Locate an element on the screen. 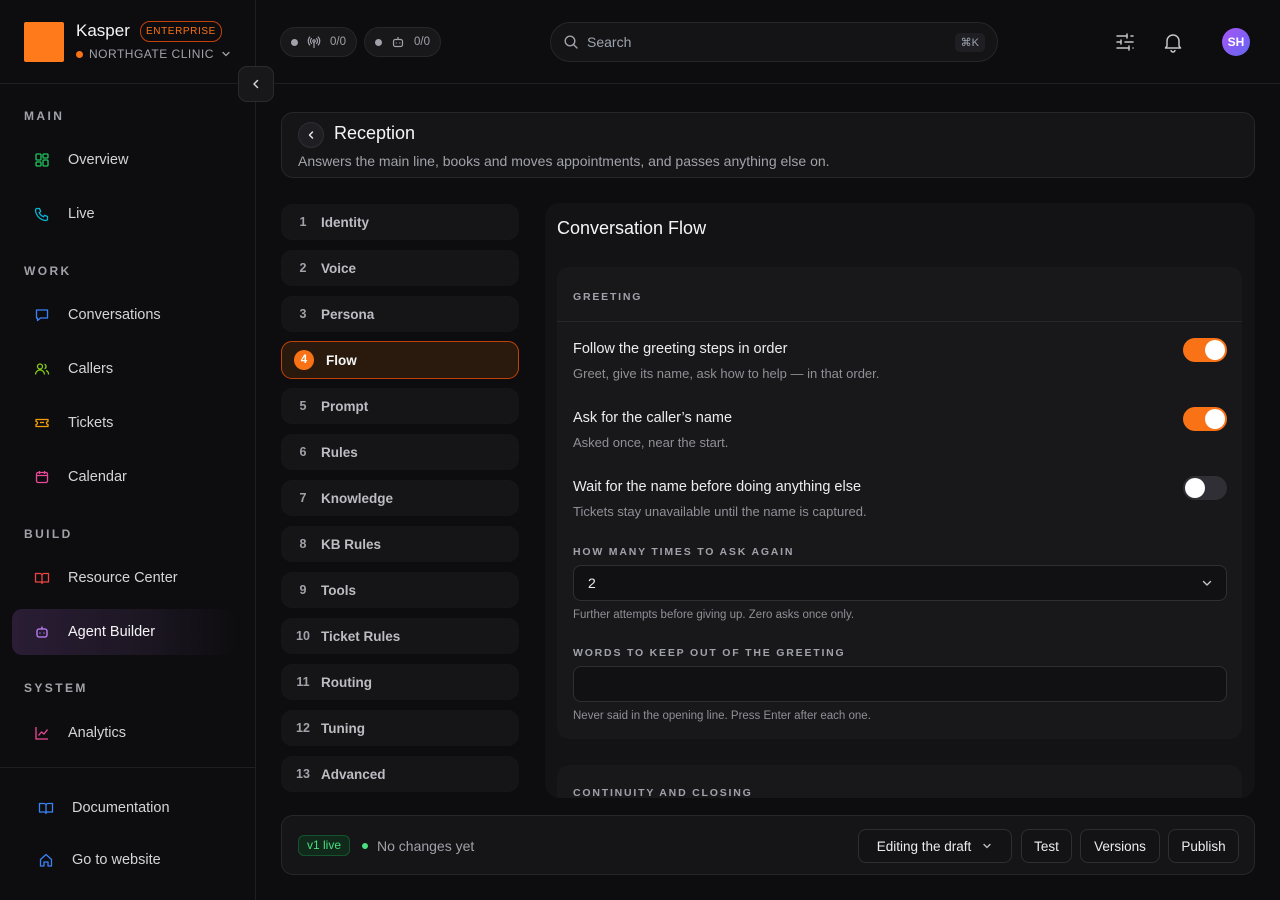 The width and height of the screenshot is (1280, 900). step-advanced: 13 Advanced is located at coordinates (400, 774).